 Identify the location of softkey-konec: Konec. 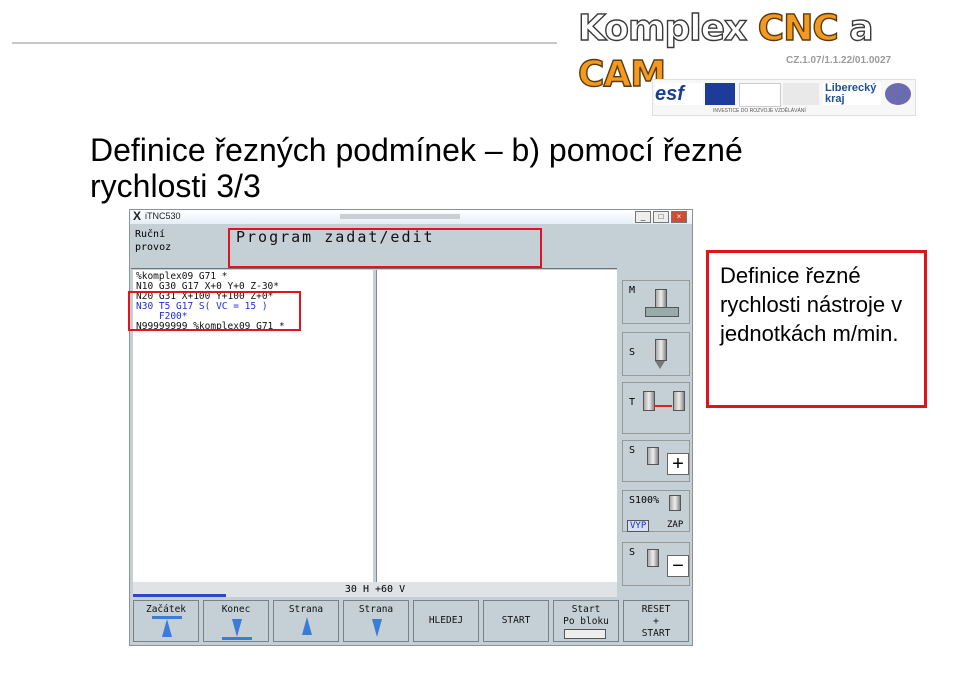
(236, 621).